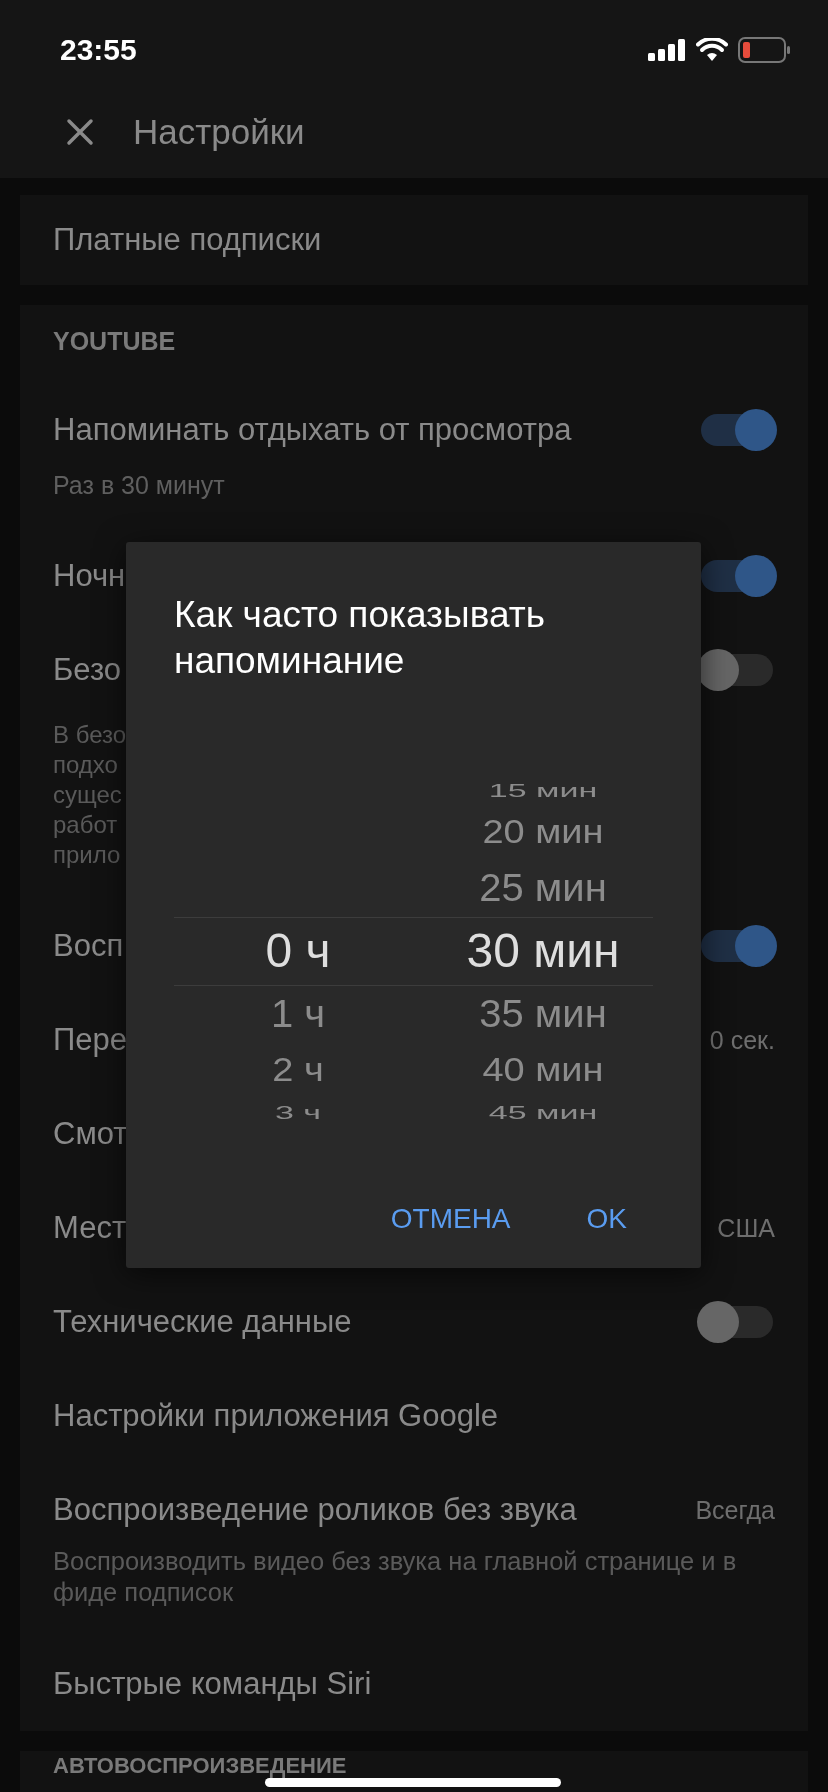 The height and width of the screenshot is (1792, 828). I want to click on setting-label: Ночн, so click(89, 576).